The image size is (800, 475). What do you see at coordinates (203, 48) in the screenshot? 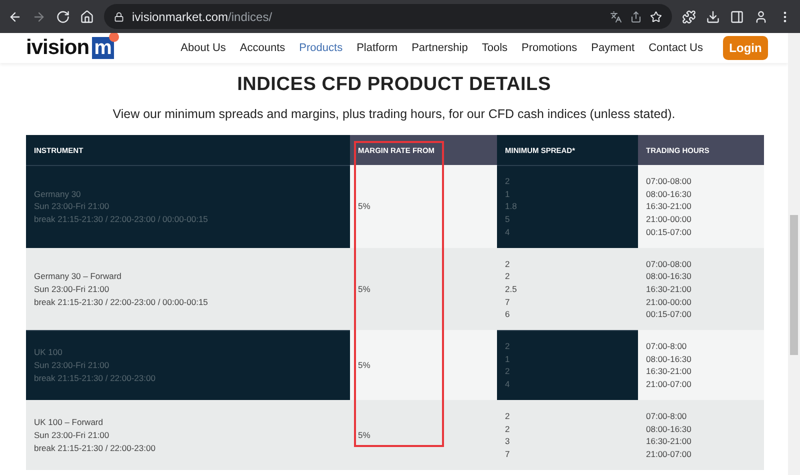
I see `nav-link: About Us` at bounding box center [203, 48].